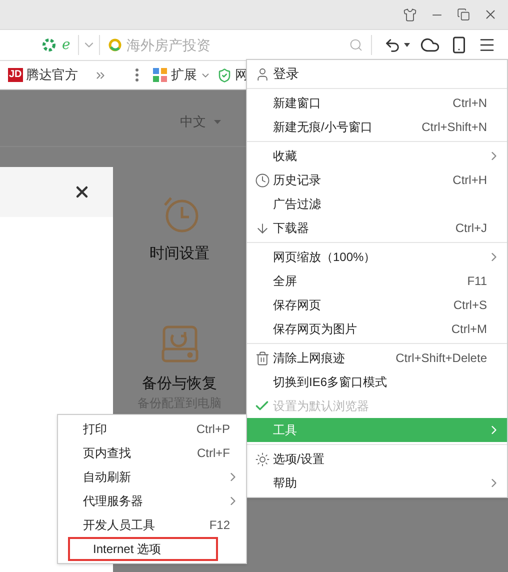 This screenshot has width=508, height=572. What do you see at coordinates (459, 45) in the screenshot?
I see `phone-icon` at bounding box center [459, 45].